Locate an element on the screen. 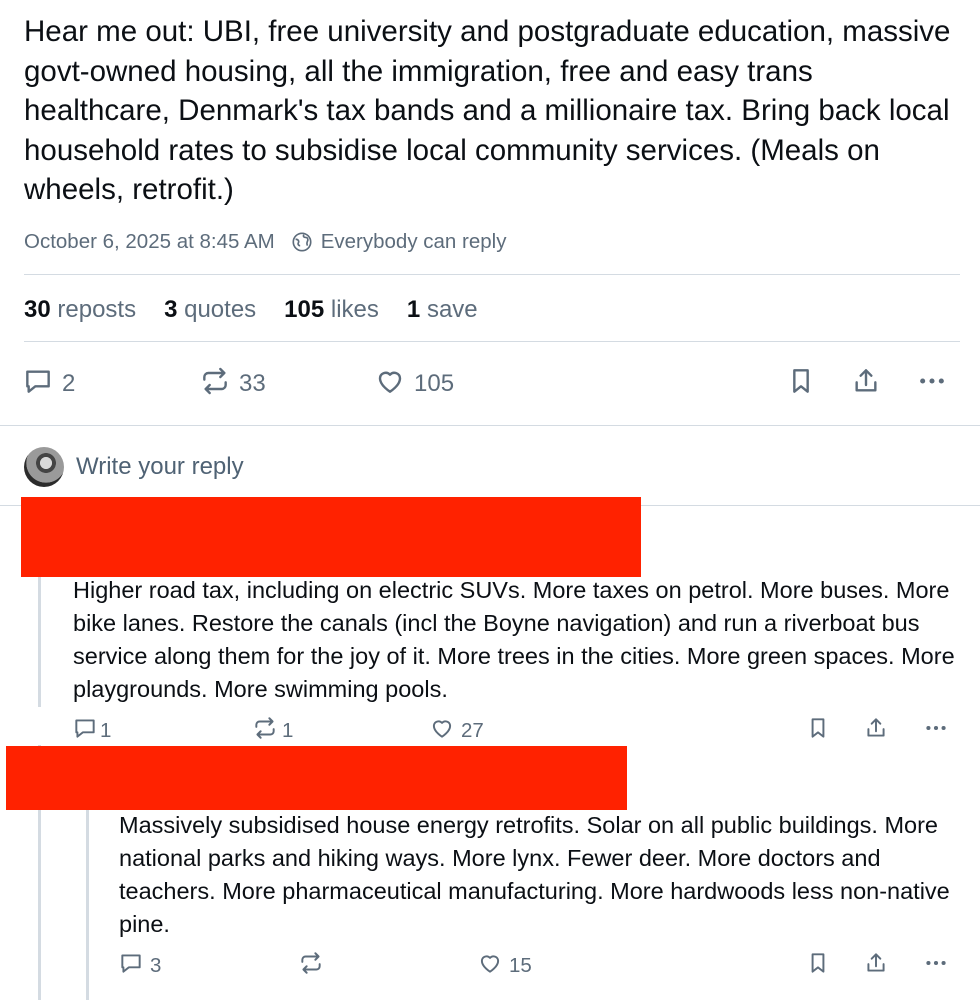 This screenshot has width=980, height=1000. share-button is located at coordinates (866, 384).